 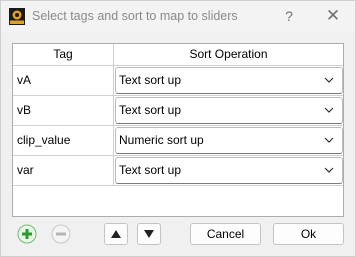 I want to click on table-row: var Text sort up, so click(x=178, y=171).